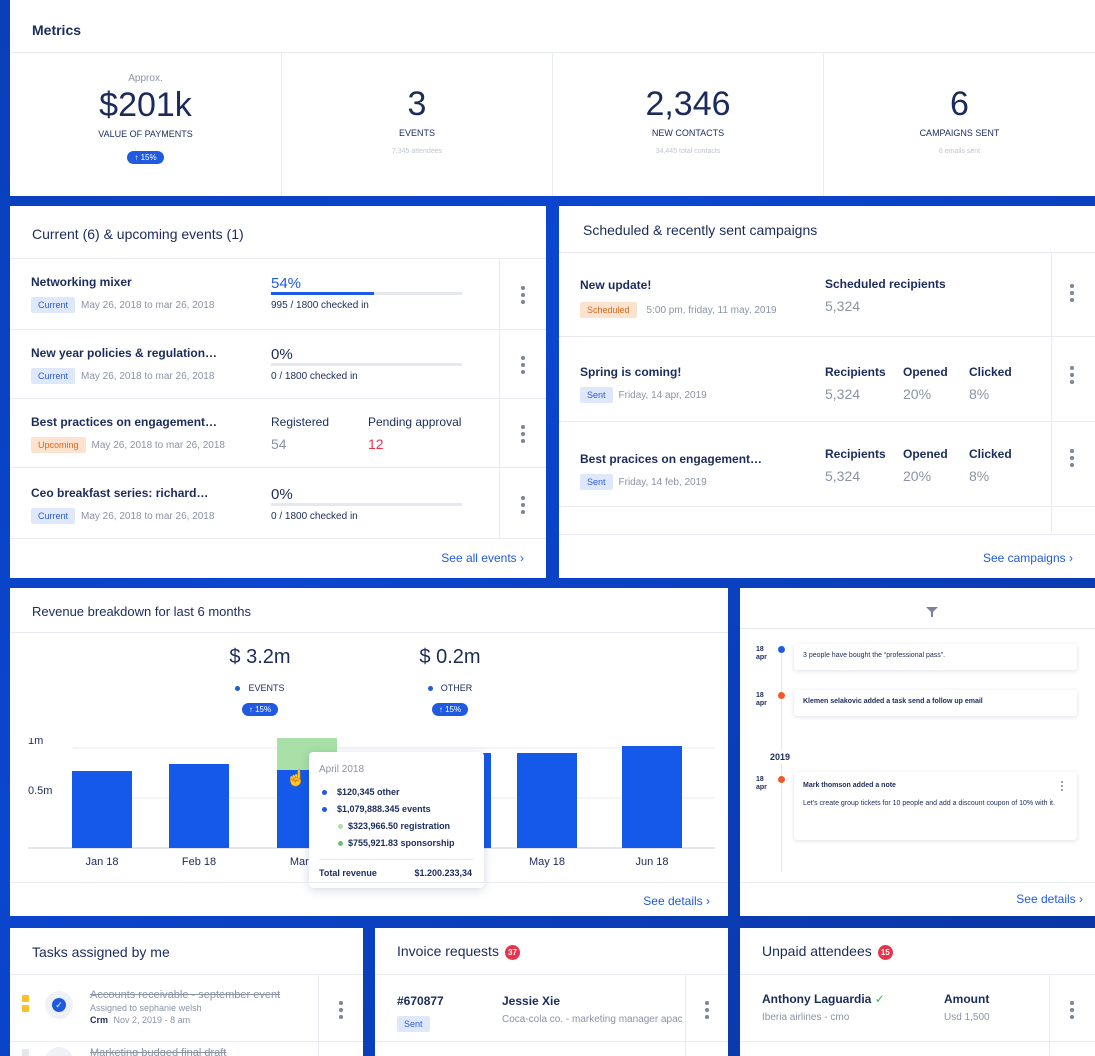 This screenshot has height=1056, width=1095. I want to click on revenue-title: Revenue breakdown for last 6 months, so click(141, 611).